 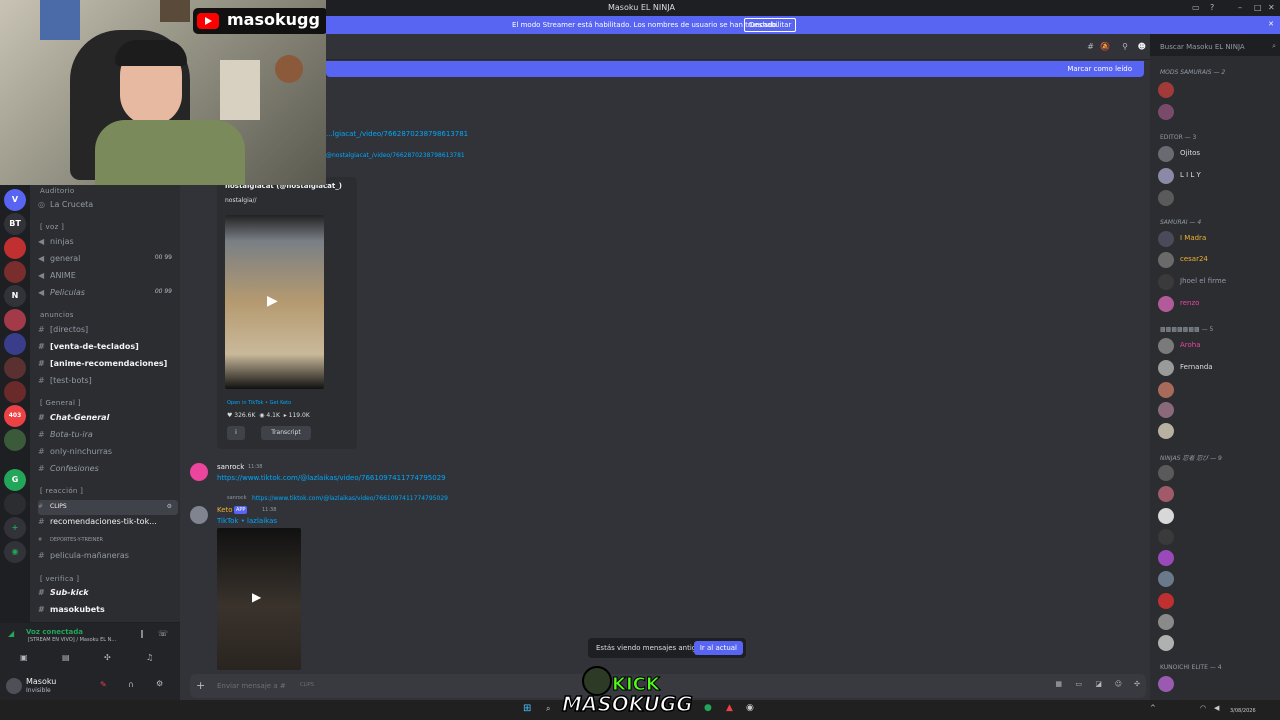 I want to click on text-channel: # Confesiones, so click(x=108, y=471).